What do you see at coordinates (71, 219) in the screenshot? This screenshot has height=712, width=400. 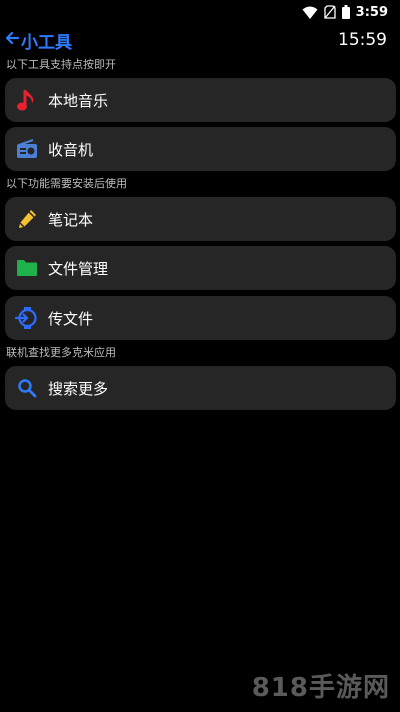 I see `notebook-label: 笔记本` at bounding box center [71, 219].